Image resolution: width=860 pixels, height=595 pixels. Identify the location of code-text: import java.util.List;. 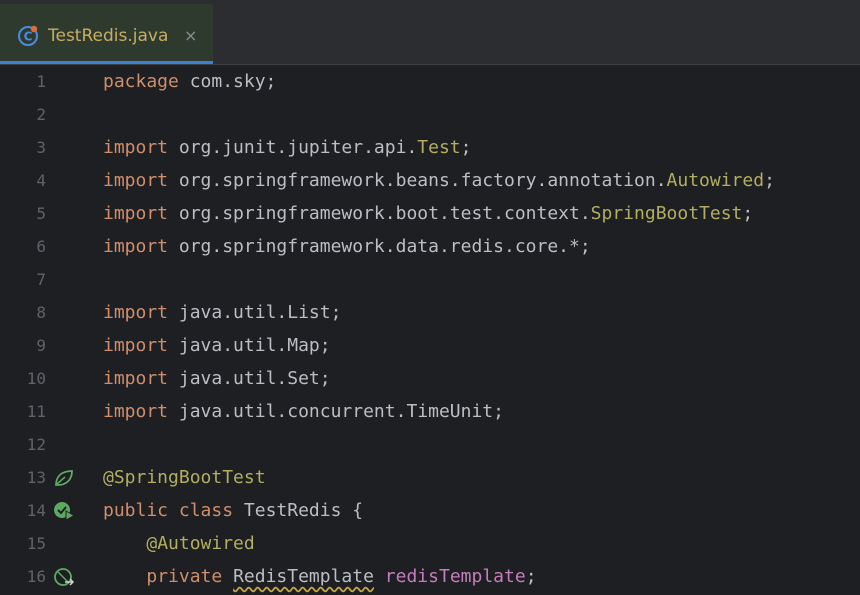
(222, 312).